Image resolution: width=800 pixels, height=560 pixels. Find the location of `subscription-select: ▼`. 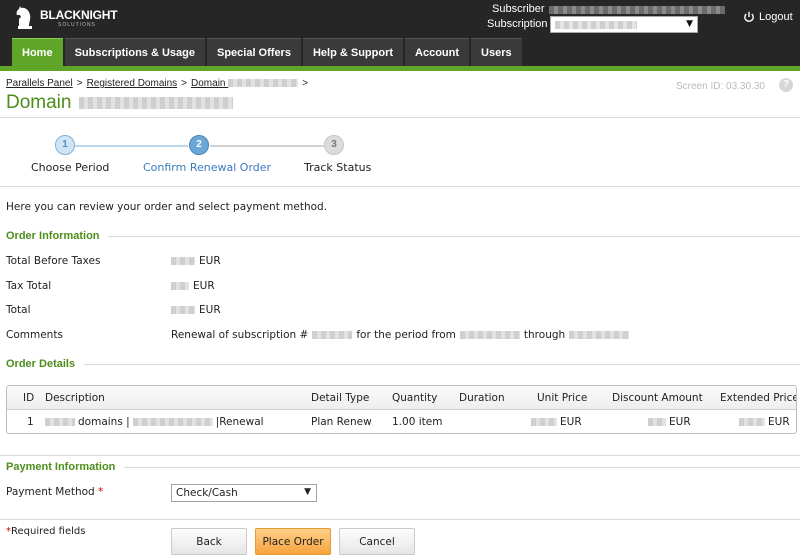

subscription-select: ▼ is located at coordinates (624, 24).